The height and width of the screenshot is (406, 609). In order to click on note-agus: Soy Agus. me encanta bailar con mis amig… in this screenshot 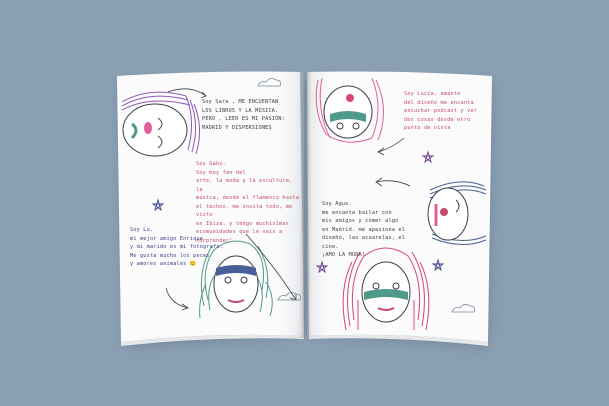, I will do `click(364, 229)`.